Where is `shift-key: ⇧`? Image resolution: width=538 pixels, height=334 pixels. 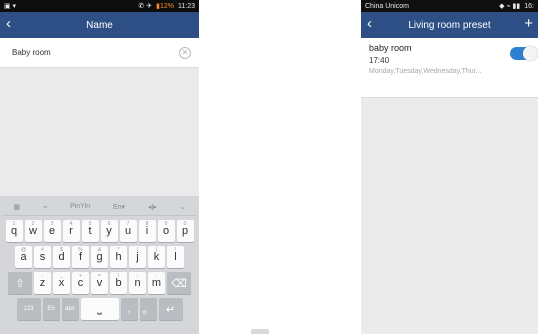 shift-key: ⇧ is located at coordinates (20, 283).